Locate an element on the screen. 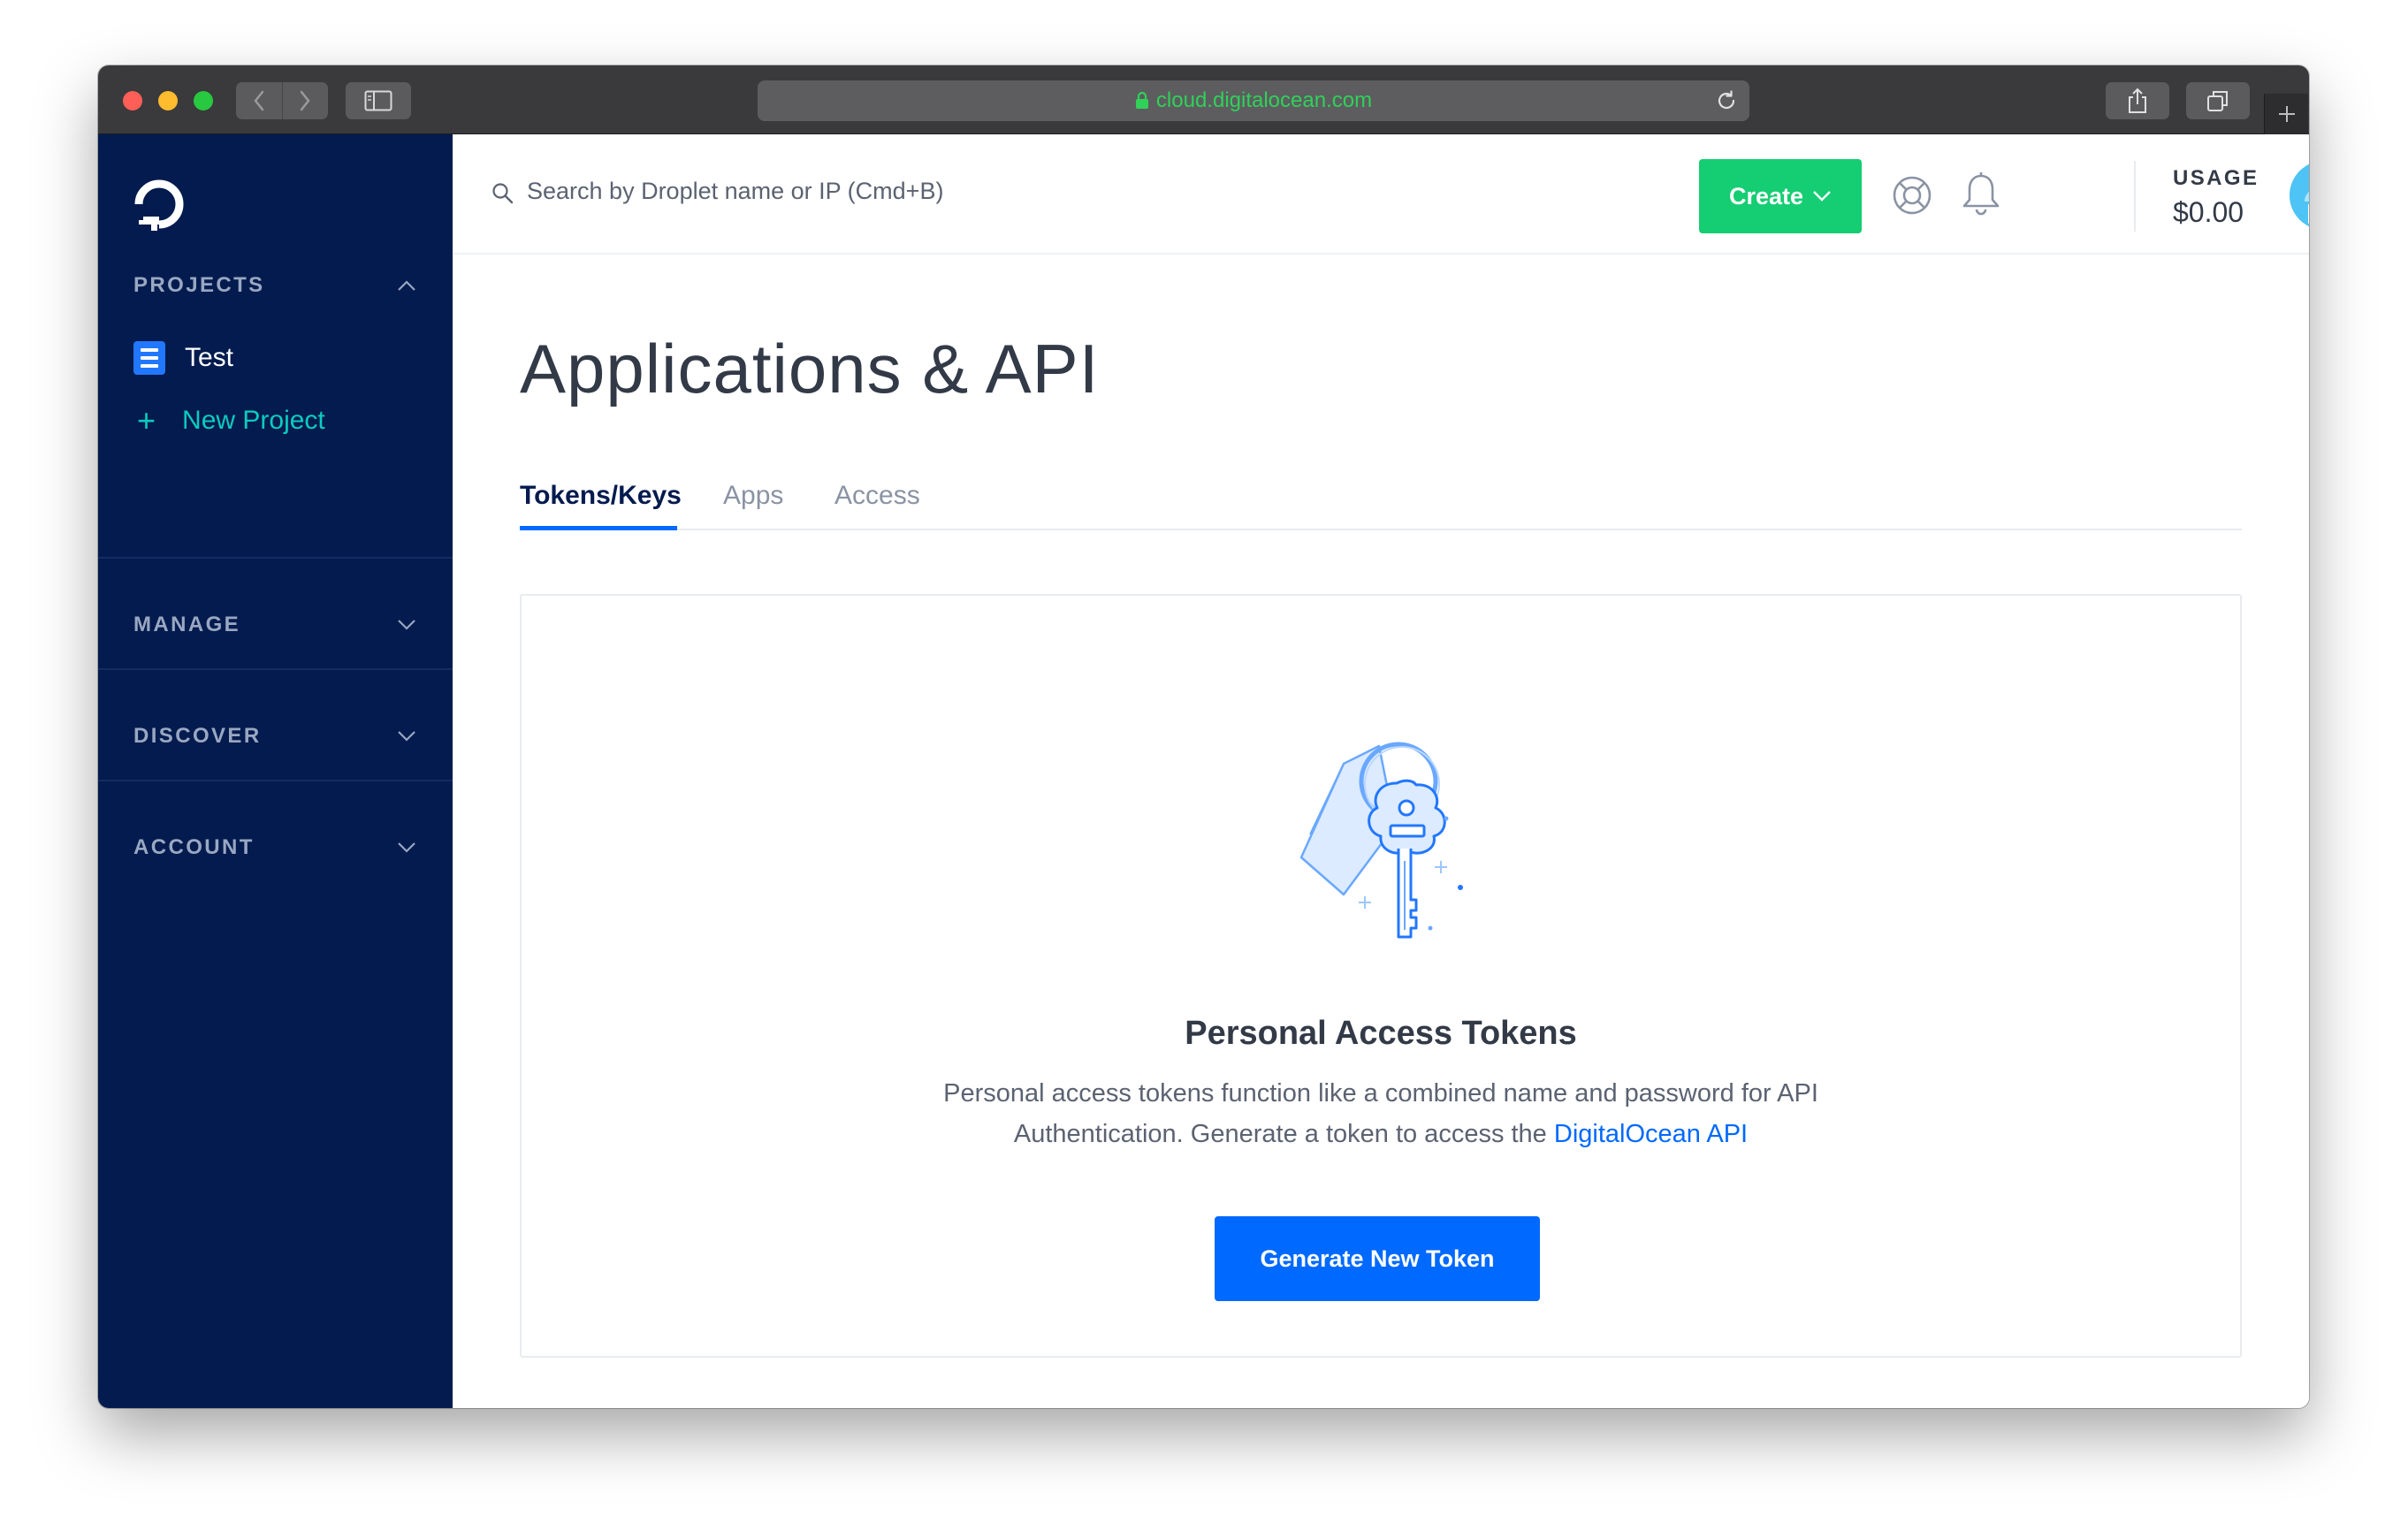 Image resolution: width=2408 pixels, height=1538 pixels. plus-icon: + is located at coordinates (146, 420).